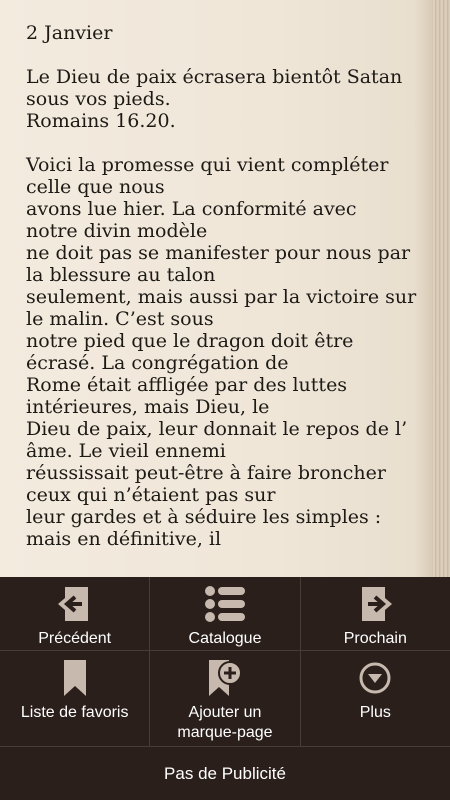 This screenshot has width=450, height=800. Describe the element at coordinates (375, 604) in the screenshot. I see `page-arrow-right-icon` at that location.